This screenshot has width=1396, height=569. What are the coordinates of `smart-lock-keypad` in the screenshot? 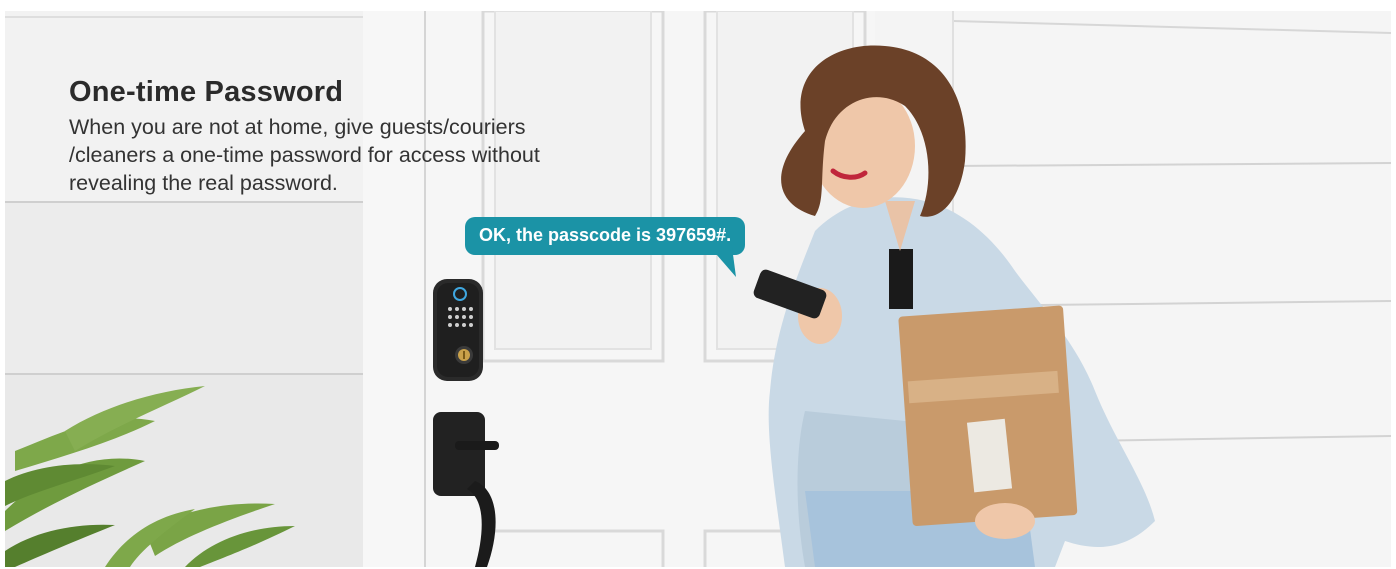 It's located at (458, 330).